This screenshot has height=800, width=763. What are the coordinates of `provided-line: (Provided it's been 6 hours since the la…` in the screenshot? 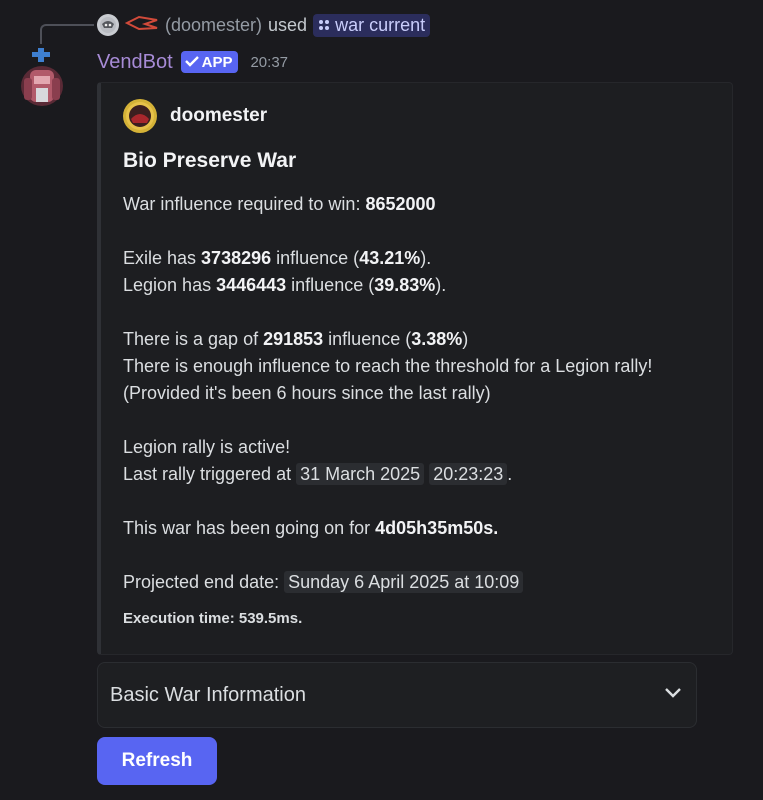 It's located at (307, 393).